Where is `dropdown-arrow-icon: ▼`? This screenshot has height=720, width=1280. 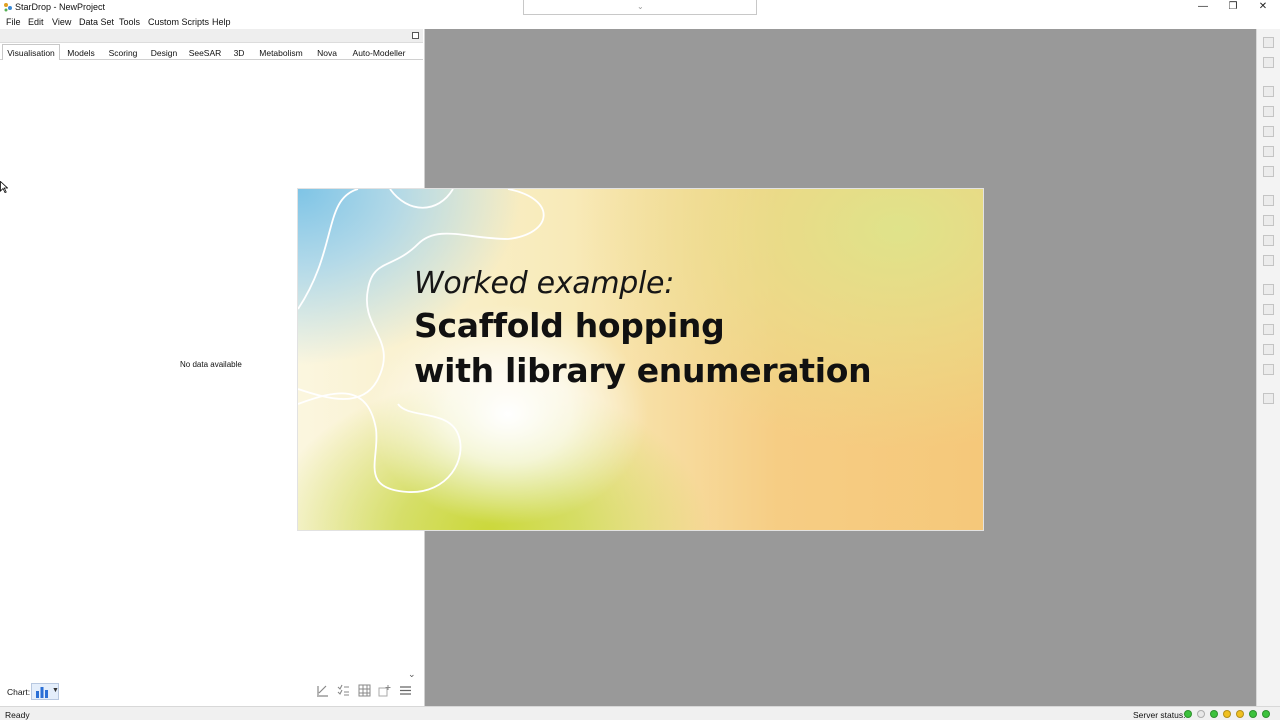
dropdown-arrow-icon: ▼ is located at coordinates (55, 690).